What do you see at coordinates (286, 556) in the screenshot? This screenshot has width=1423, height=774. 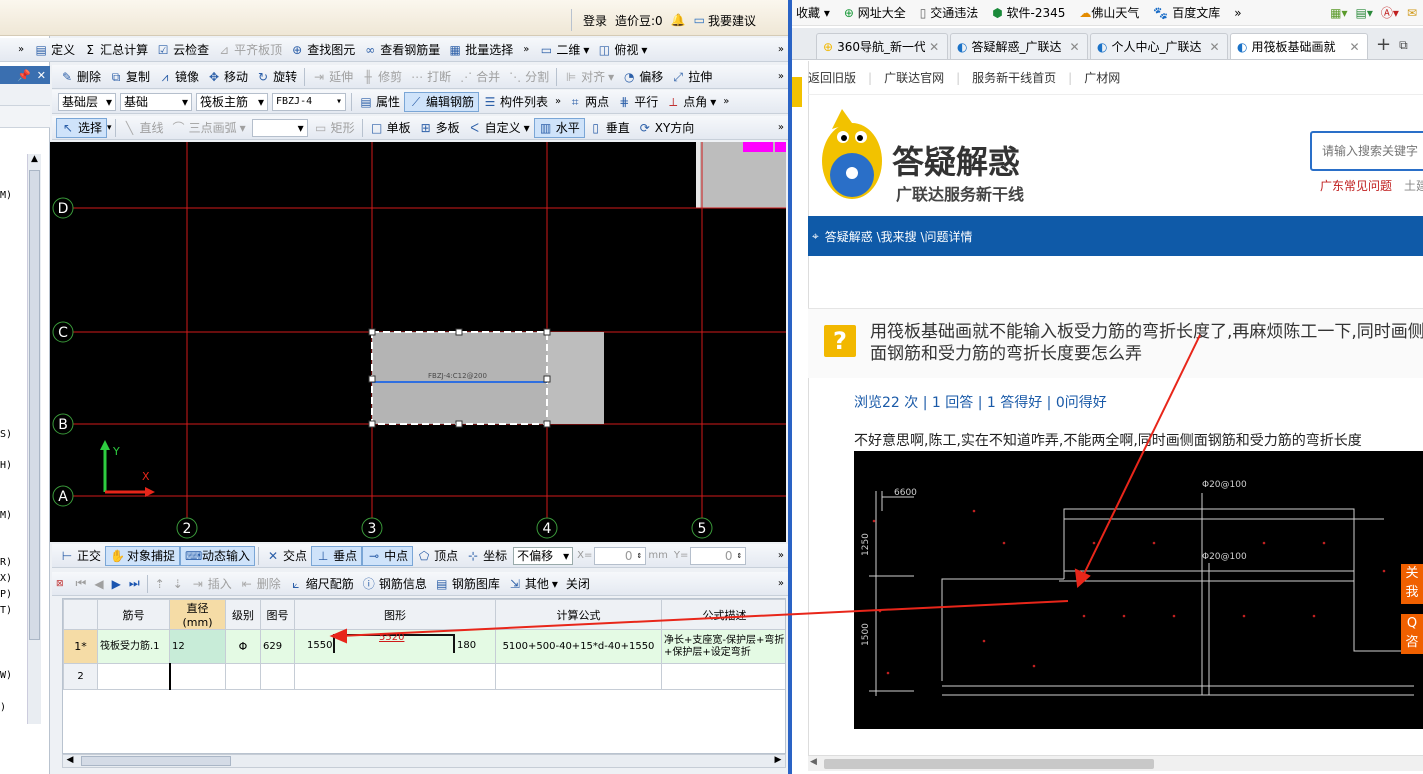 I see `intersection-button: ✕ 交点` at bounding box center [286, 556].